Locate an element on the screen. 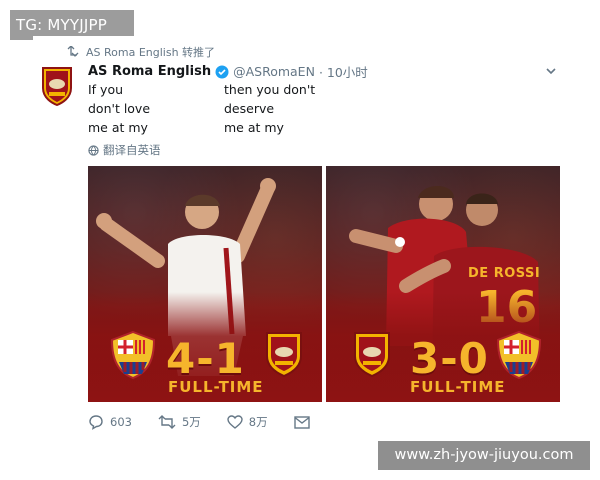  author-handle: @ASRomaEN is located at coordinates (274, 71).